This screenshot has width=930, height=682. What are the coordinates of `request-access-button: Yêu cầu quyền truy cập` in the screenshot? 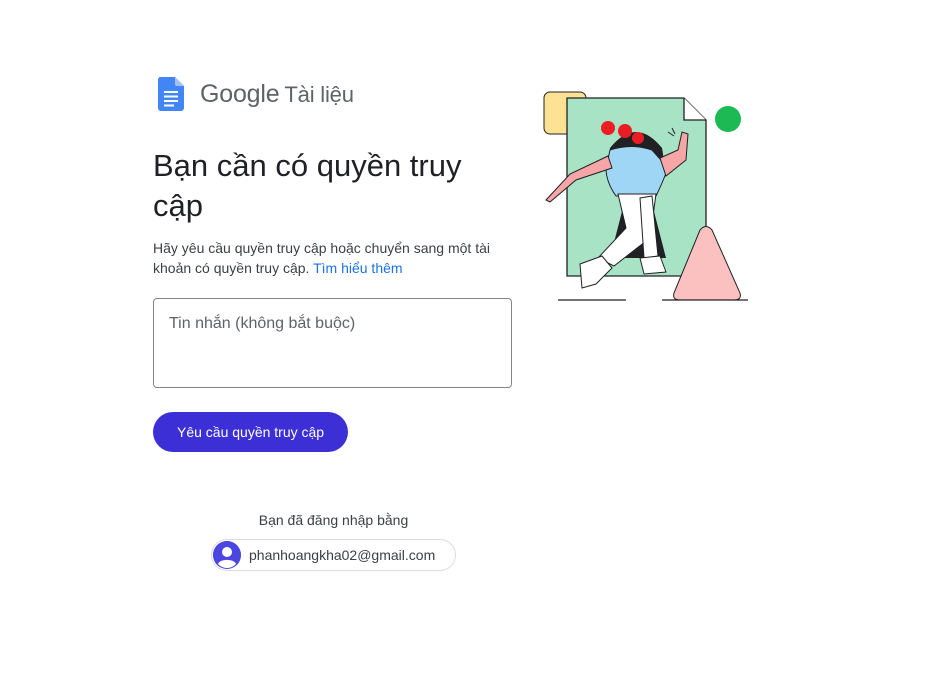 It's located at (251, 432).